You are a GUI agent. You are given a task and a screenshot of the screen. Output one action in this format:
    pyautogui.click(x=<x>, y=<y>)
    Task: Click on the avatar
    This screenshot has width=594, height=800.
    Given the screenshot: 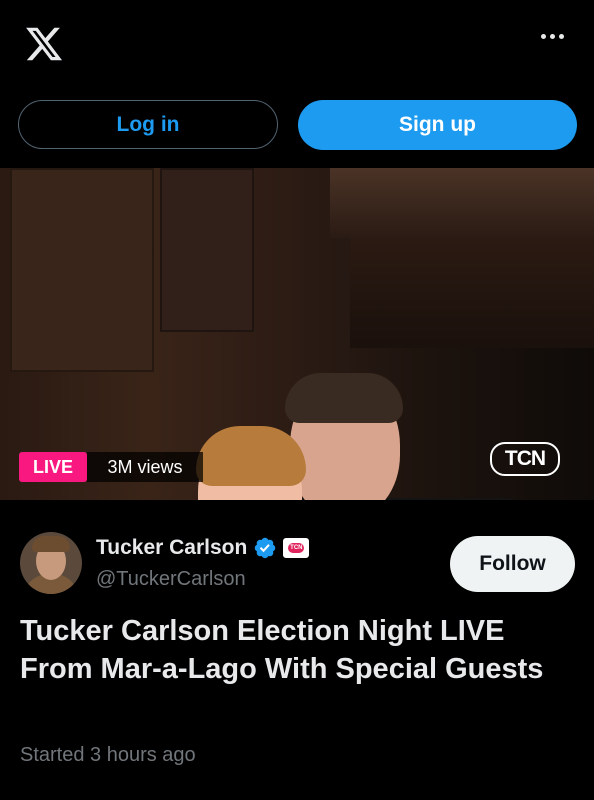 What is the action you would take?
    pyautogui.click(x=51, y=563)
    